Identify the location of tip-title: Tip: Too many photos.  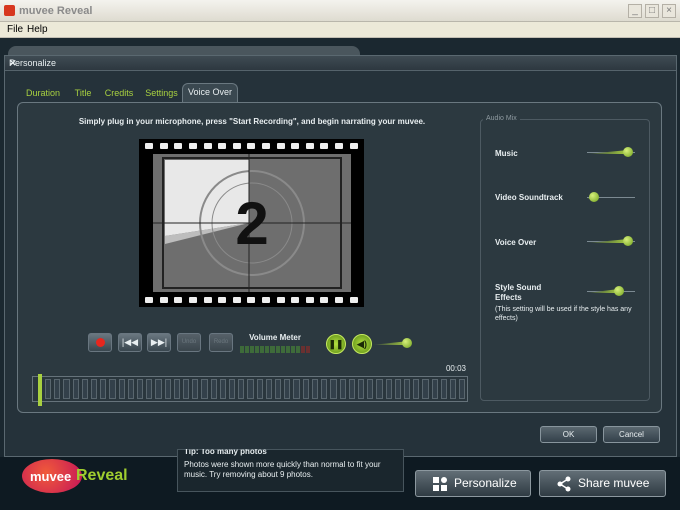
(225, 452).